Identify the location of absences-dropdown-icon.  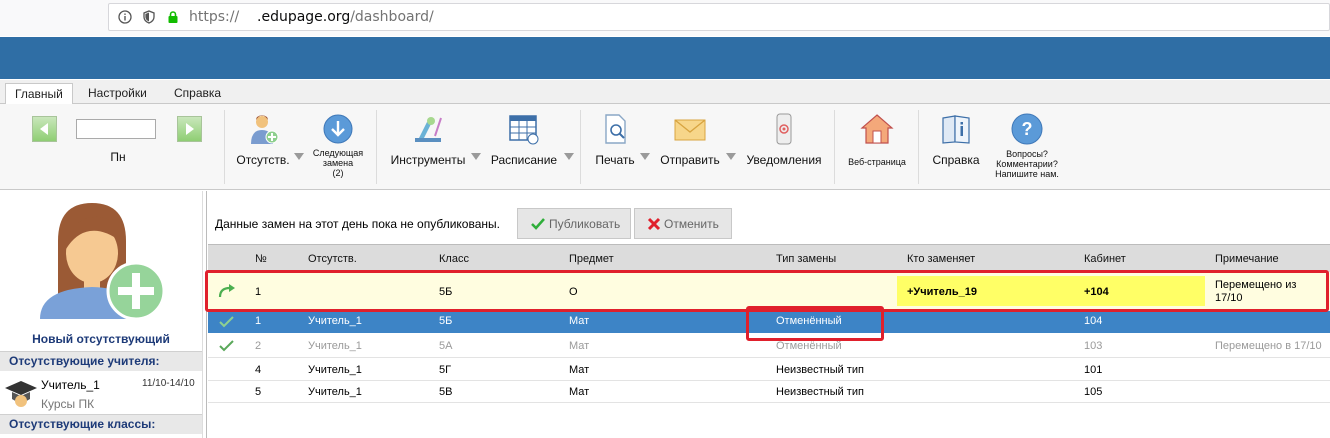
(299, 156).